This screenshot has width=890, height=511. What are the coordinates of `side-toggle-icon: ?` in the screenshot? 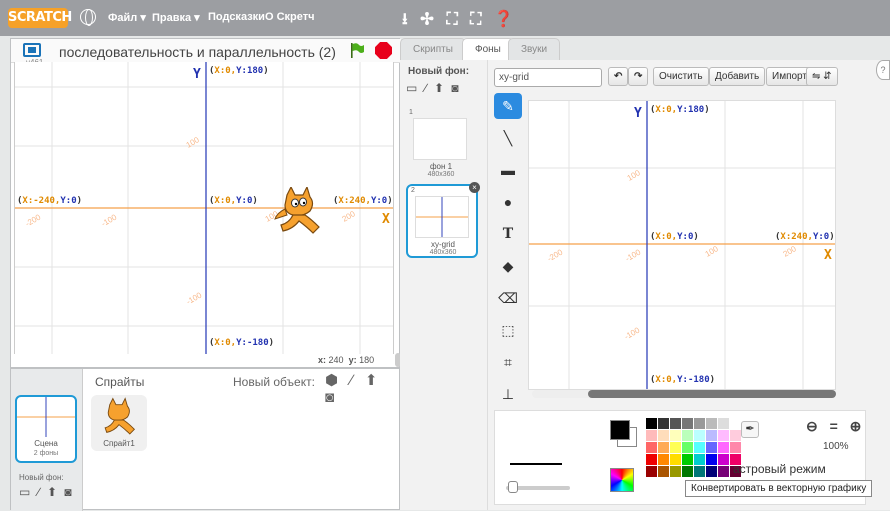 It's located at (883, 70).